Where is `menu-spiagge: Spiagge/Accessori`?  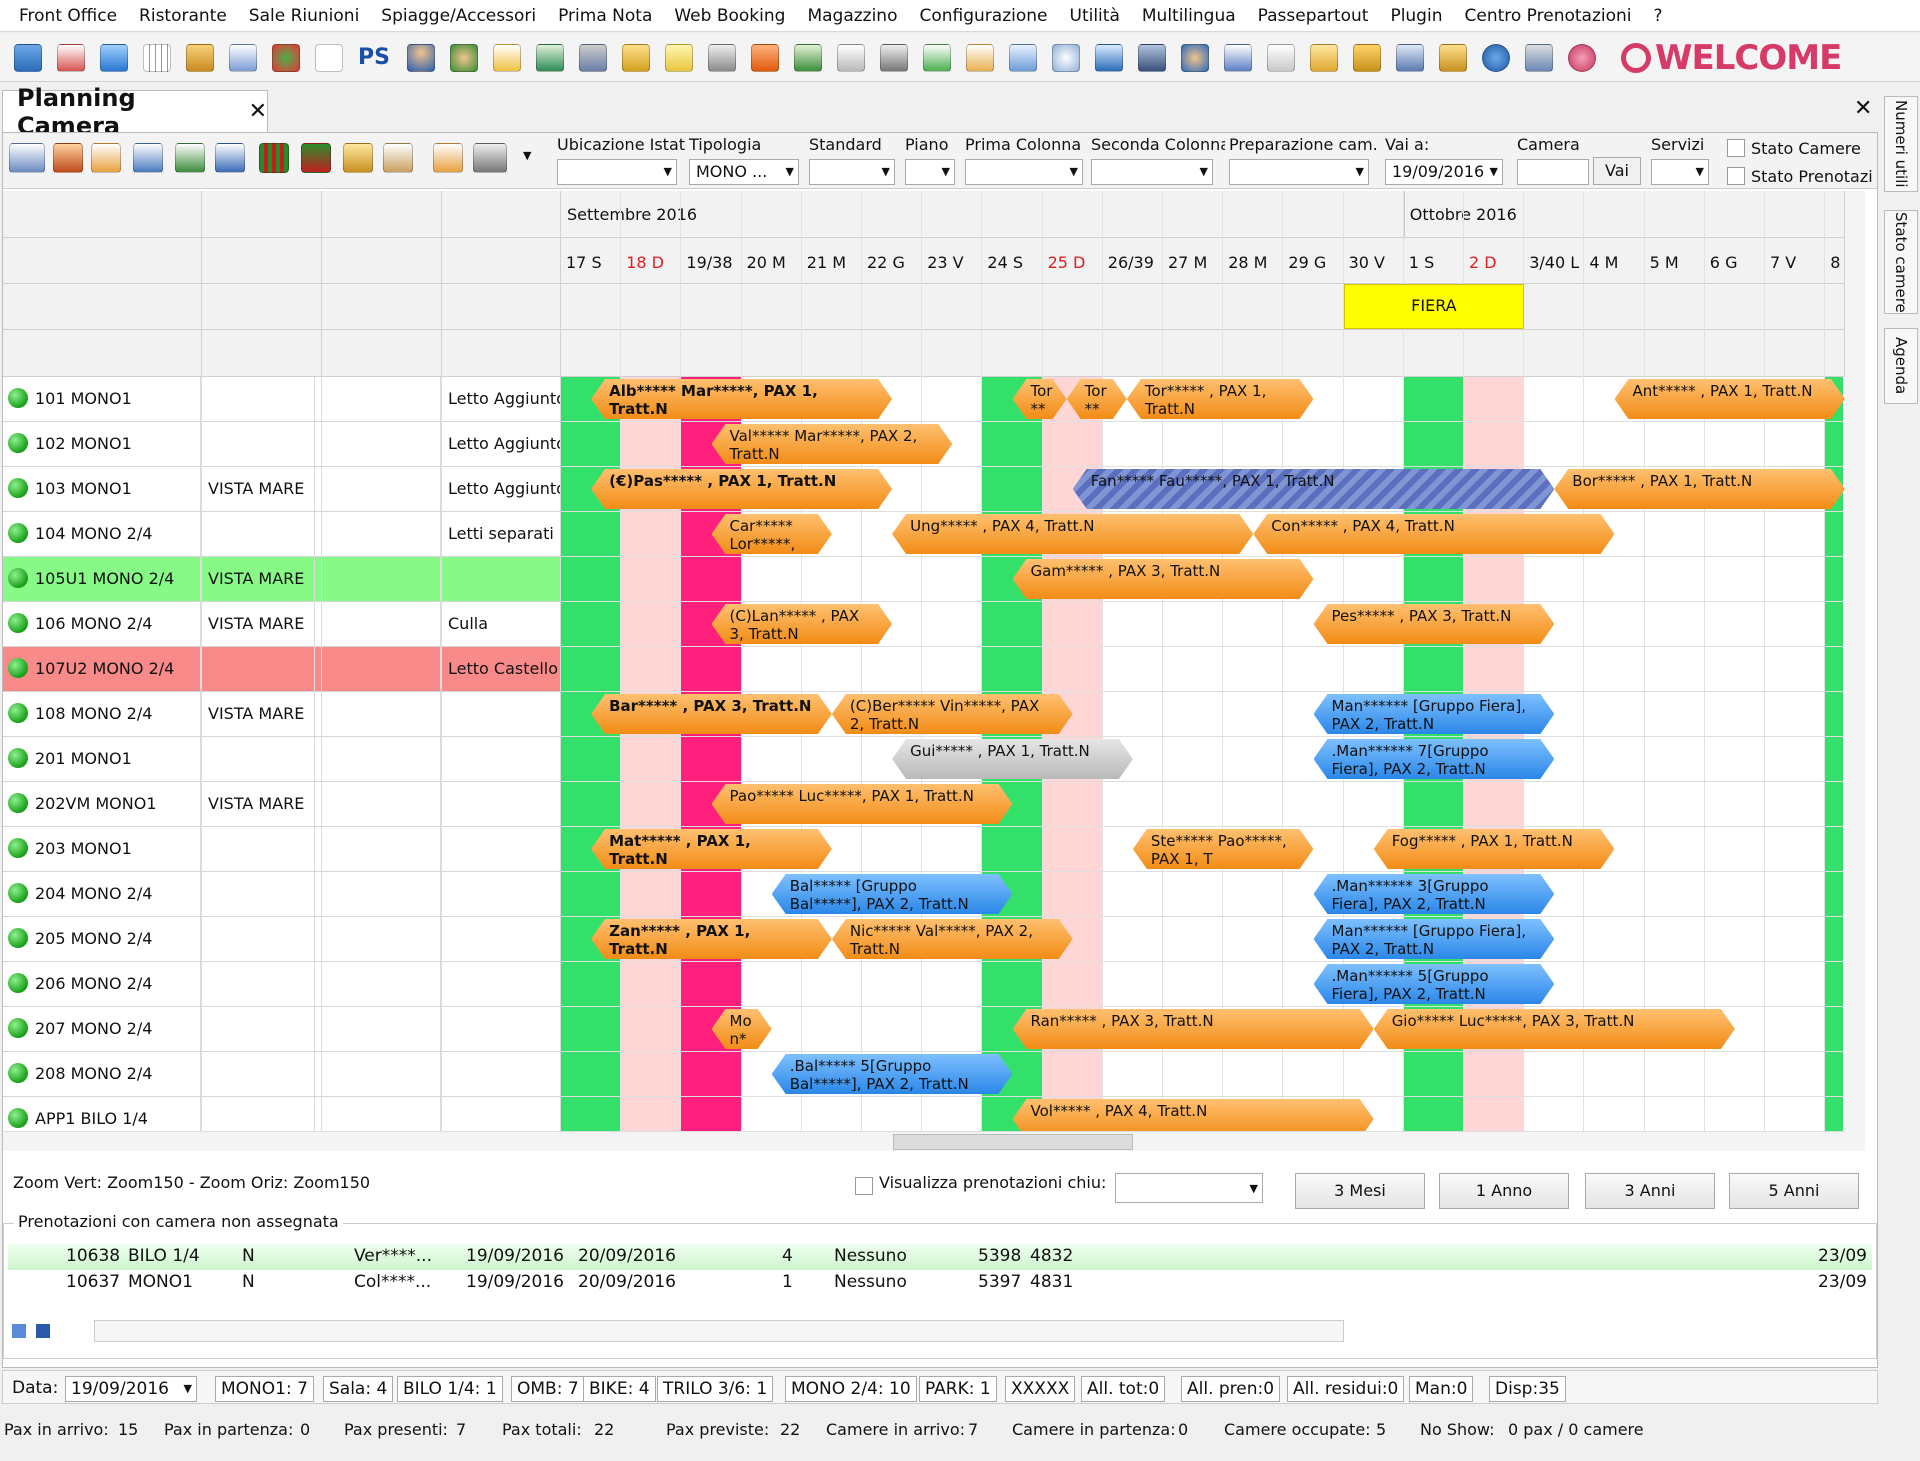 menu-spiagge: Spiagge/Accessori is located at coordinates (458, 16).